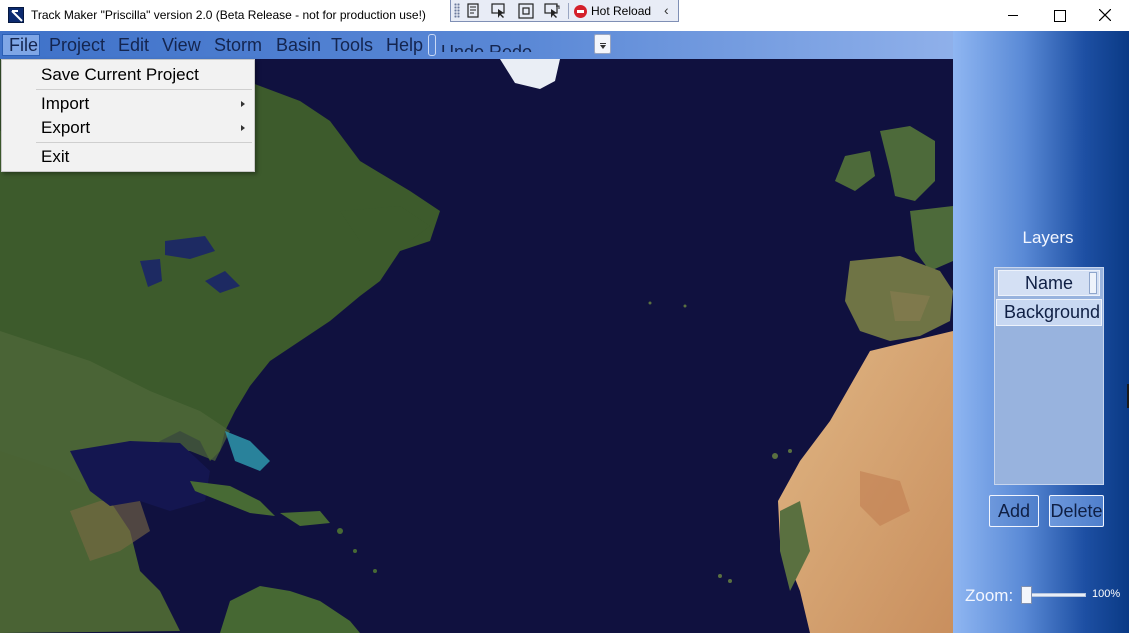  I want to click on add-layer-button: Add, so click(1014, 511).